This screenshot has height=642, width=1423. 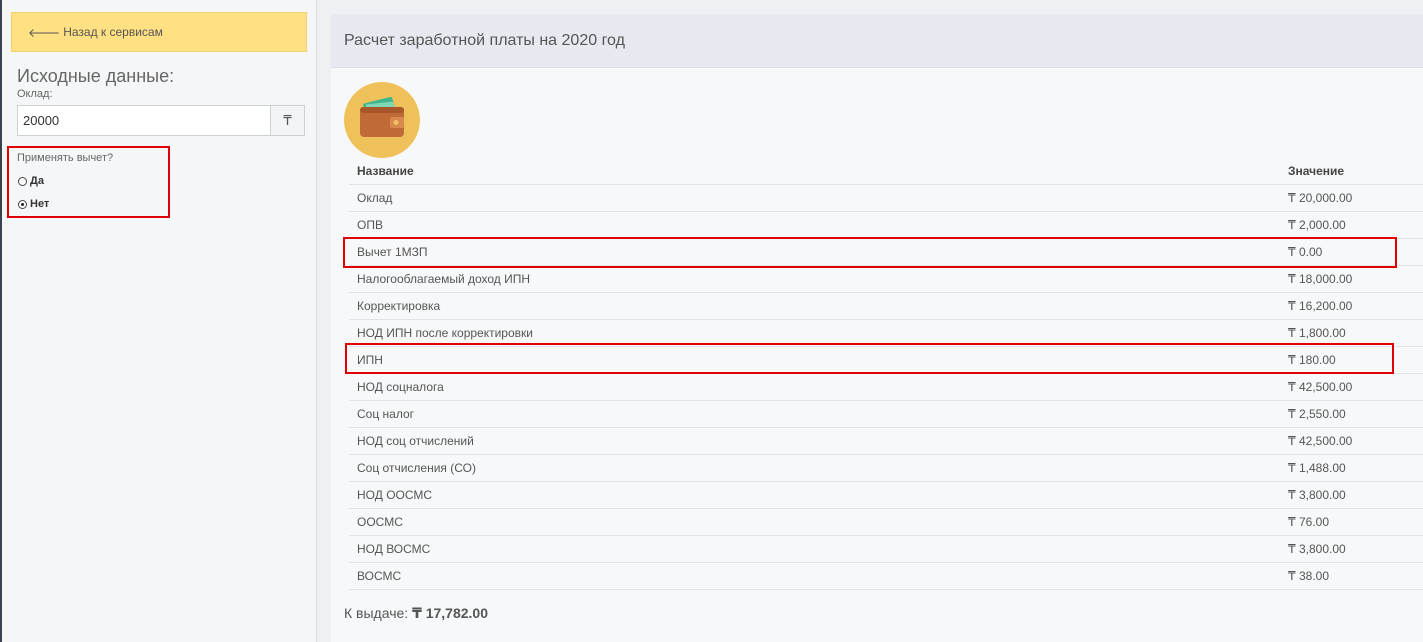 I want to click on table-header-row: Название Значение, so click(x=886, y=171).